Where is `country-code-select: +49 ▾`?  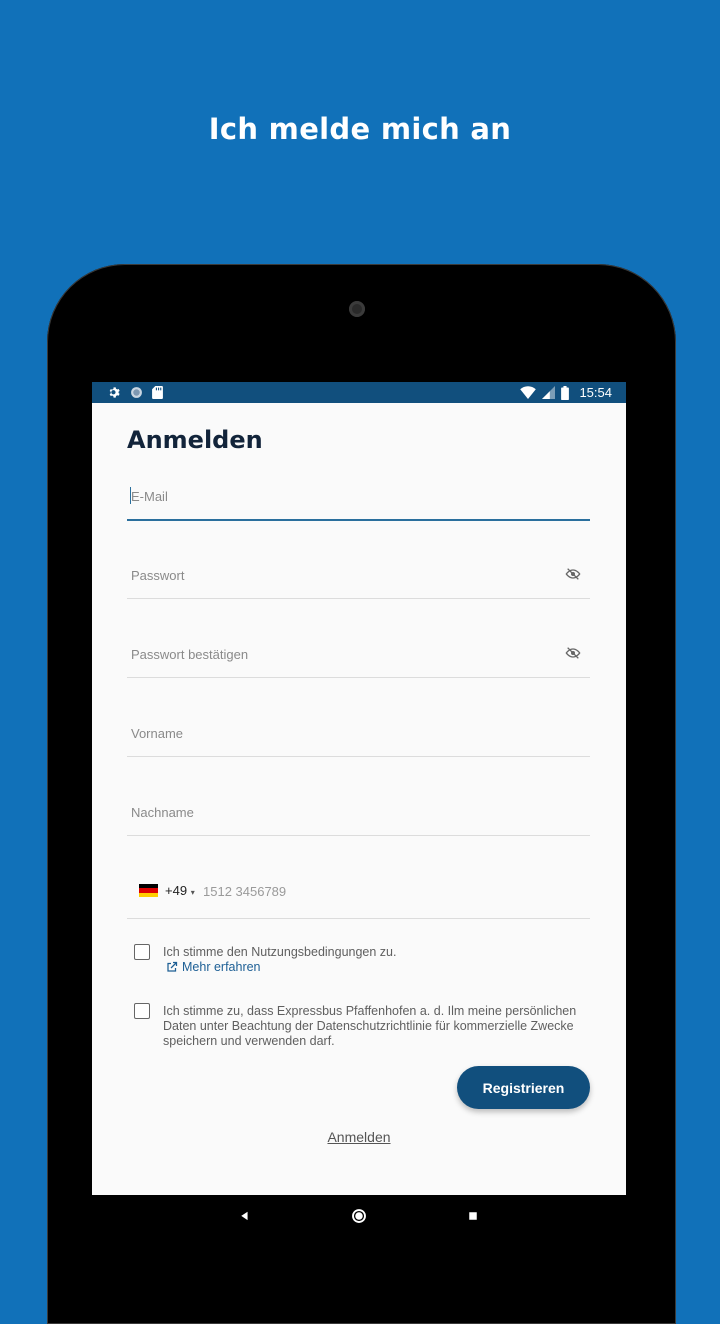
country-code-select: +49 ▾ is located at coordinates (180, 890).